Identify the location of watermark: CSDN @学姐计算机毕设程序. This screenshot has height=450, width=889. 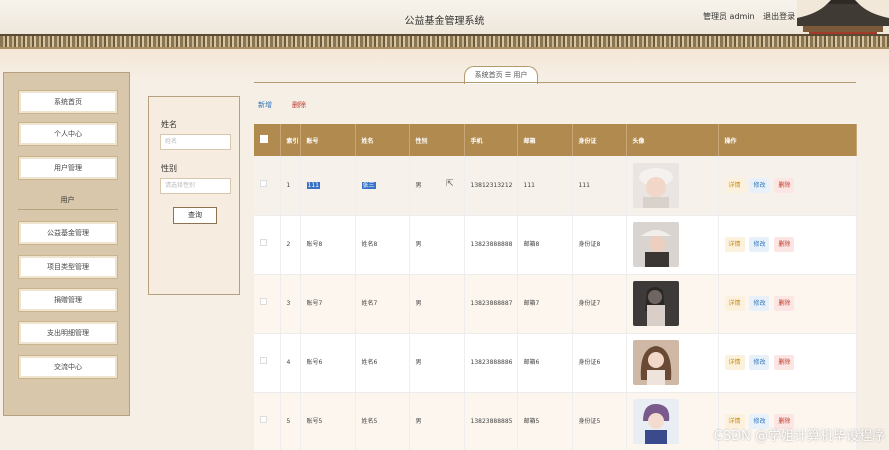
(799, 436).